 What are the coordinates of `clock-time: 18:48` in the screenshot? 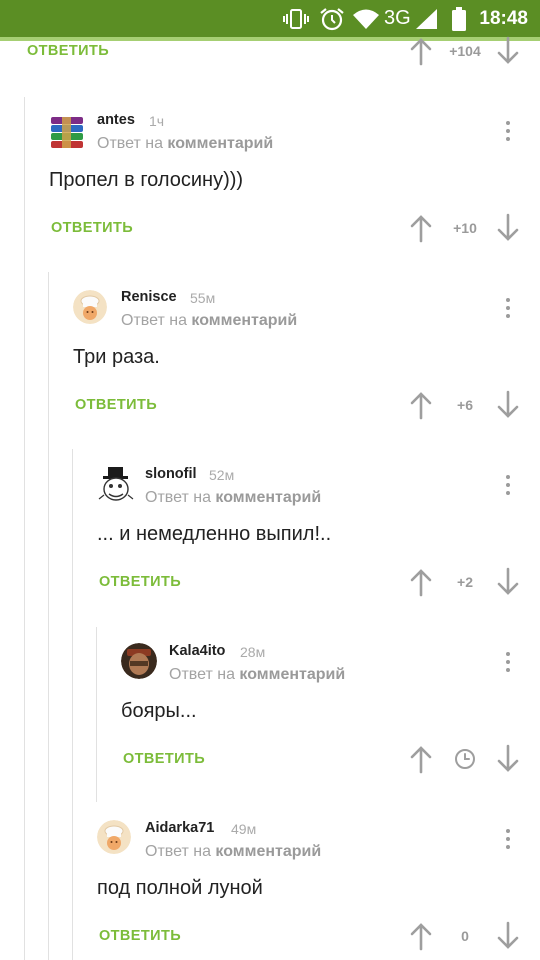 It's located at (503, 18).